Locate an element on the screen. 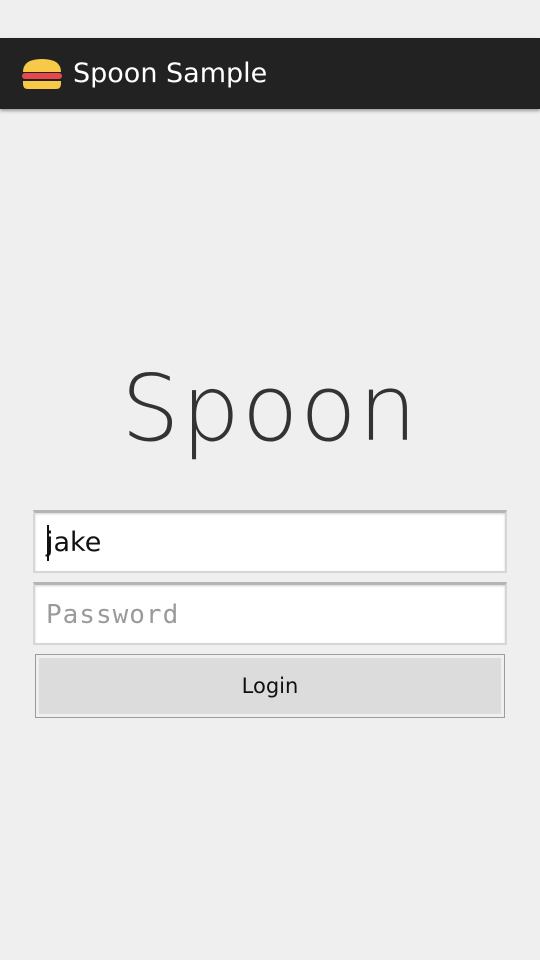 Image resolution: width=540 pixels, height=960 pixels. spoon-logo-text: Spoon is located at coordinates (270, 408).